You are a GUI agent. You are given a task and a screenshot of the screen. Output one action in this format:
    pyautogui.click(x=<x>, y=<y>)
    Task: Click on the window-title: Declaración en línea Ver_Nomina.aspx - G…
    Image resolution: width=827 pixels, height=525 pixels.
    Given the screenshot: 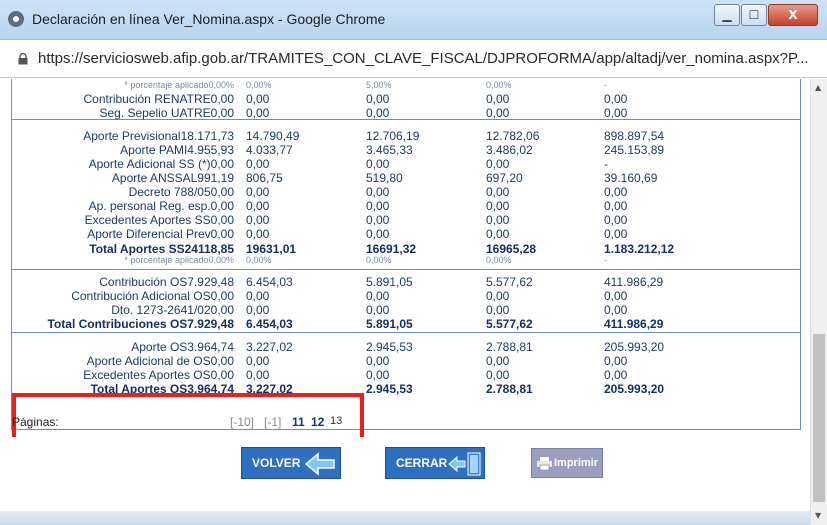 What is the action you would take?
    pyautogui.click(x=209, y=19)
    